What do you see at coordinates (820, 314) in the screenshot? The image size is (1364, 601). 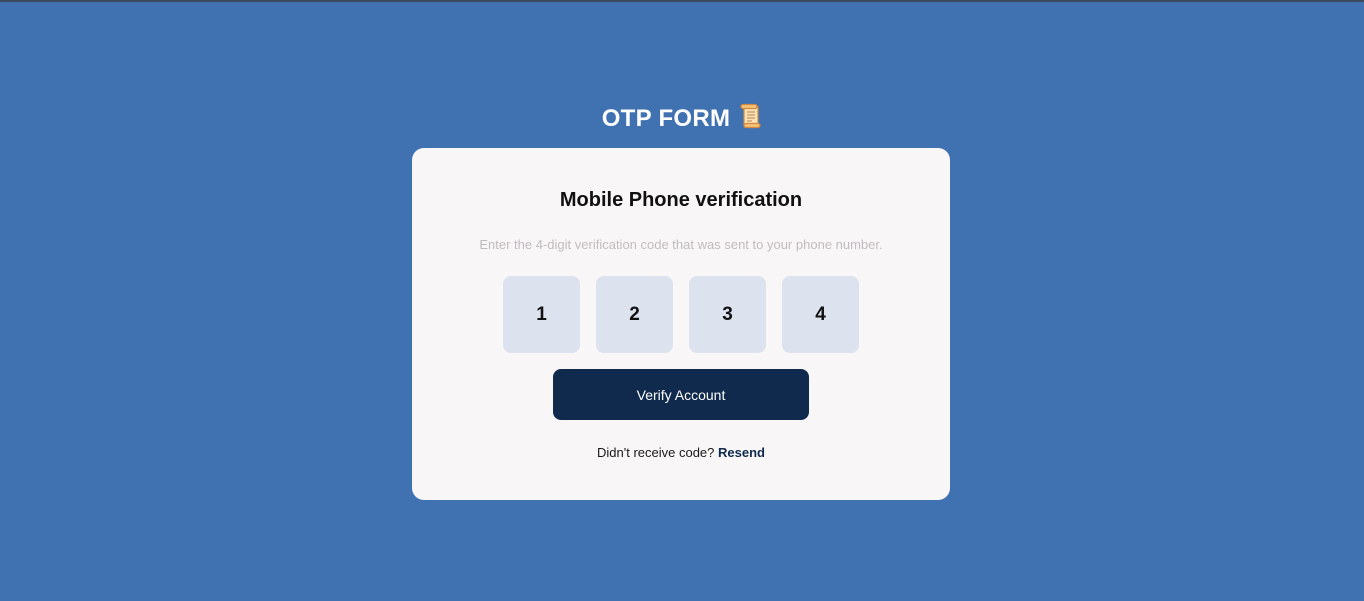 I see `otp-digit-input-4: 4` at bounding box center [820, 314].